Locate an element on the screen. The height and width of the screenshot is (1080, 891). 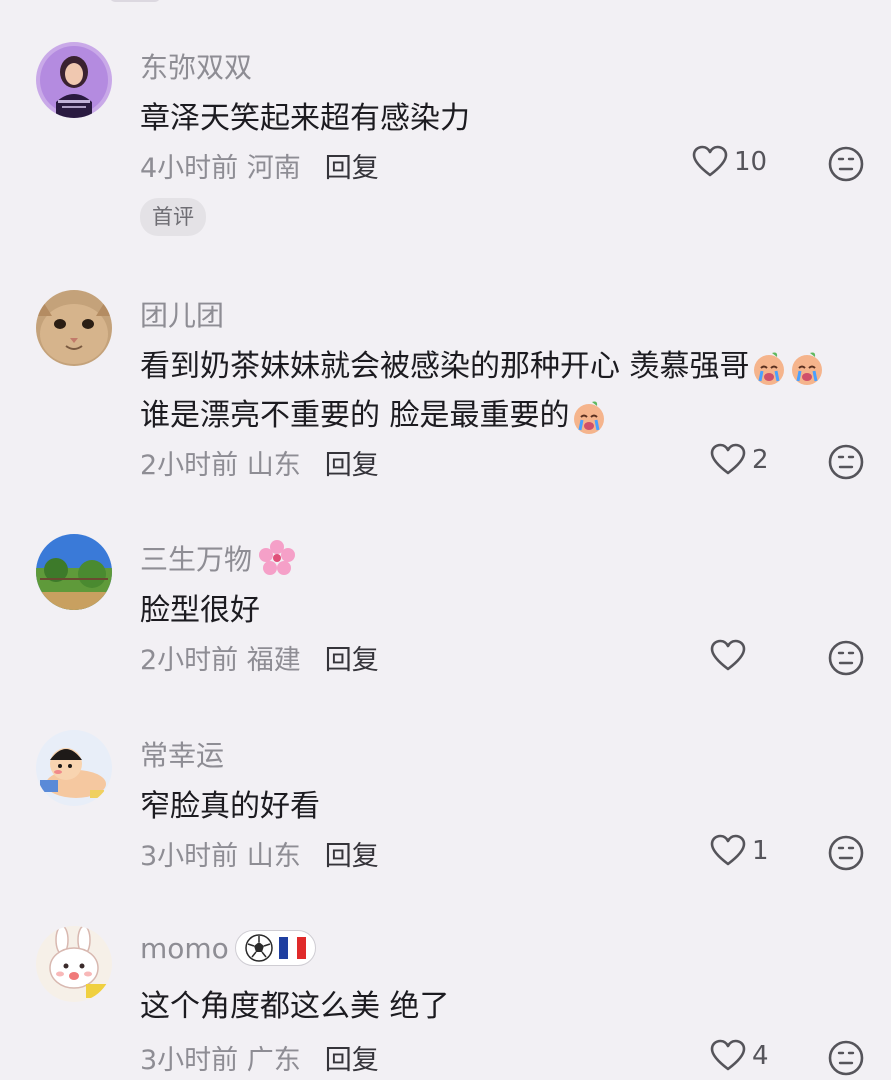
username-text: 三生万物 is located at coordinates (196, 559).